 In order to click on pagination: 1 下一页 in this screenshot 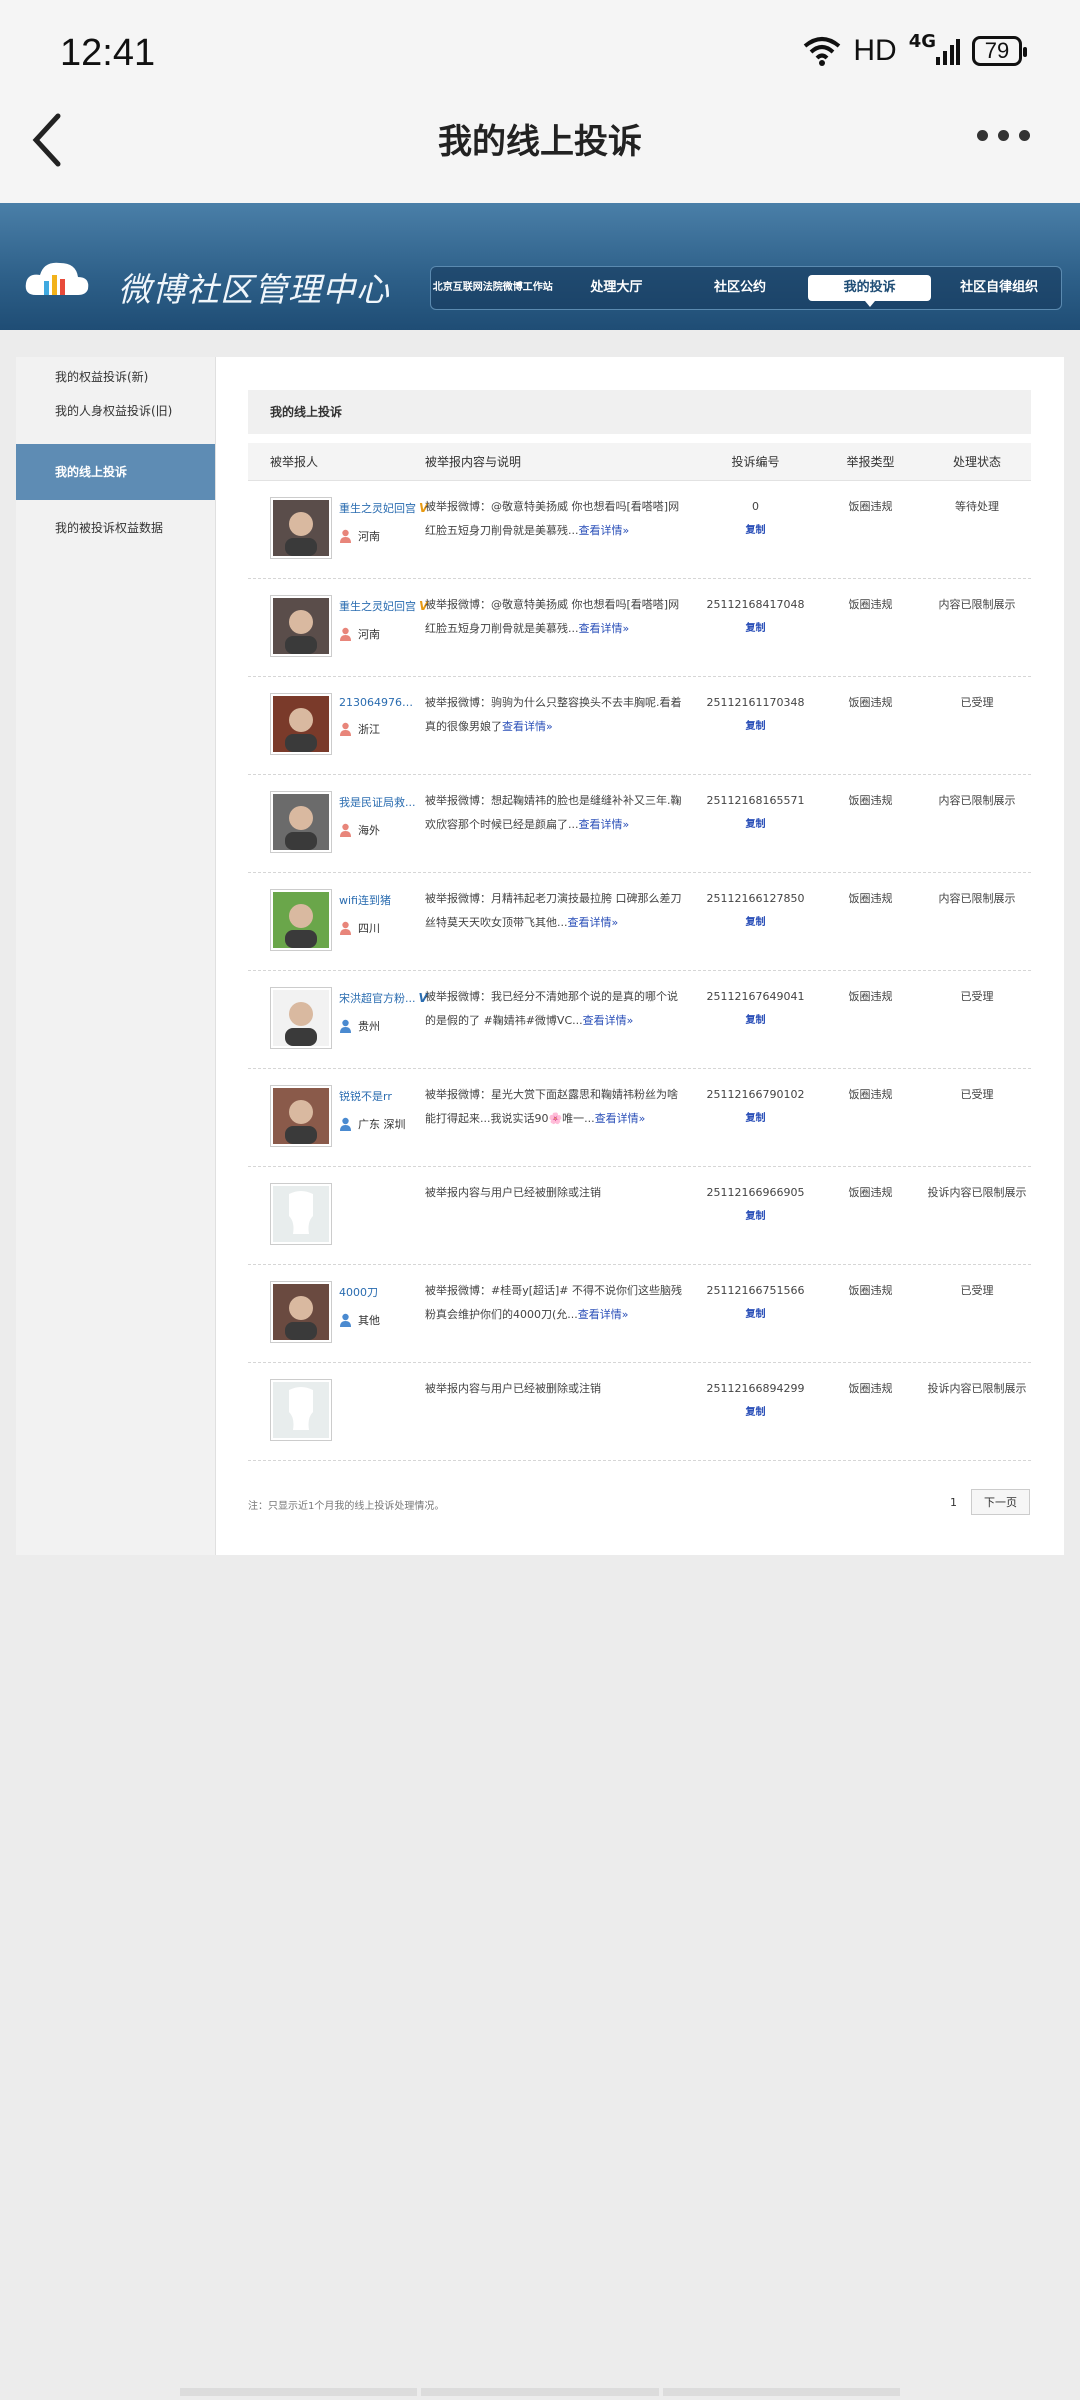, I will do `click(990, 1502)`.